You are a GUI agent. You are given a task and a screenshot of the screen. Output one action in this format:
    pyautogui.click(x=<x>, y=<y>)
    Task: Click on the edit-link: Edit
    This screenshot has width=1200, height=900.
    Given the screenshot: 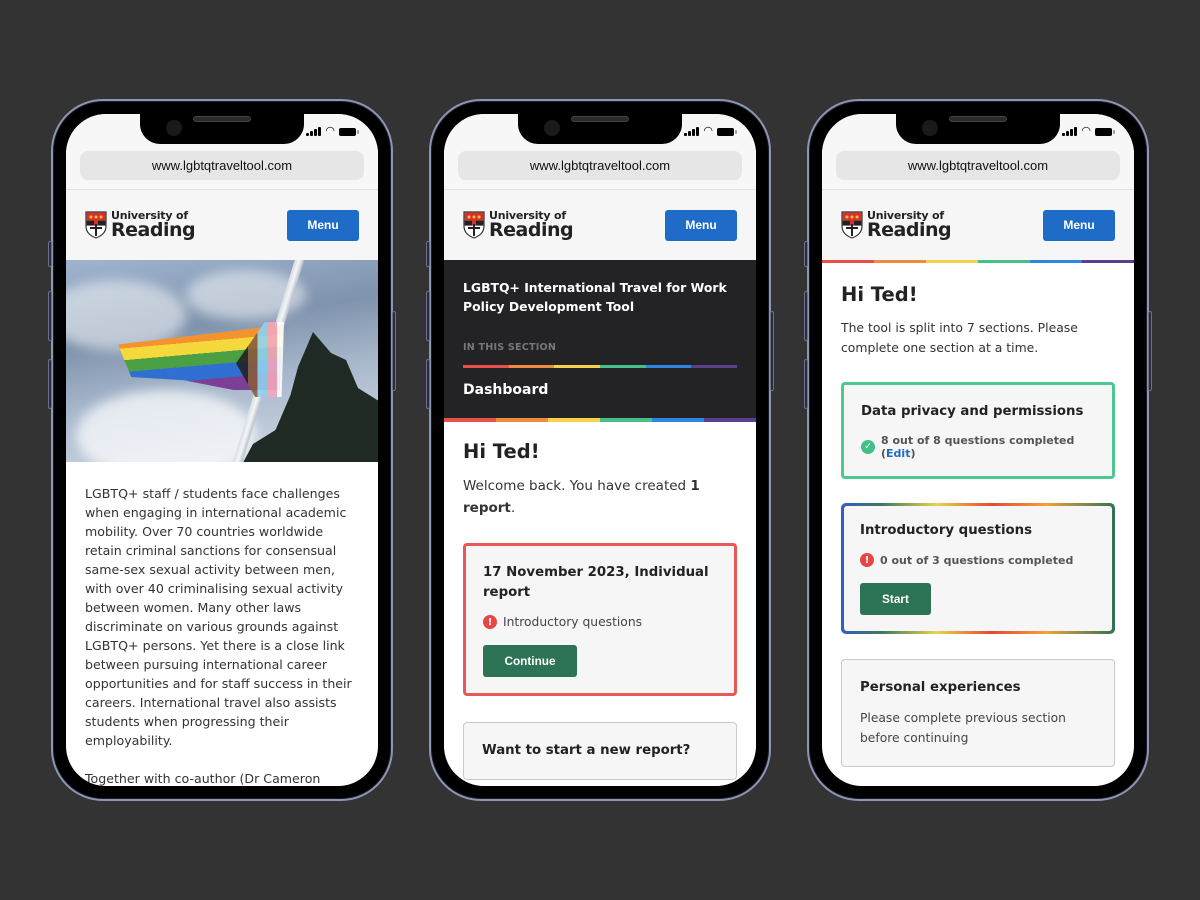 What is the action you would take?
    pyautogui.click(x=898, y=453)
    